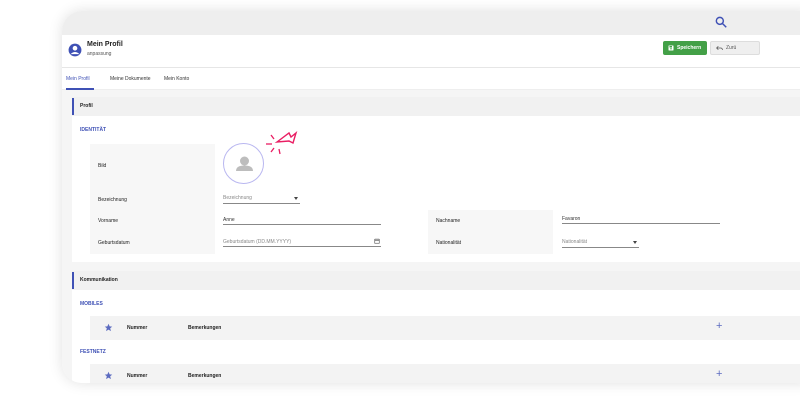 The image size is (800, 400). I want to click on click-cursor-icon, so click(282, 143).